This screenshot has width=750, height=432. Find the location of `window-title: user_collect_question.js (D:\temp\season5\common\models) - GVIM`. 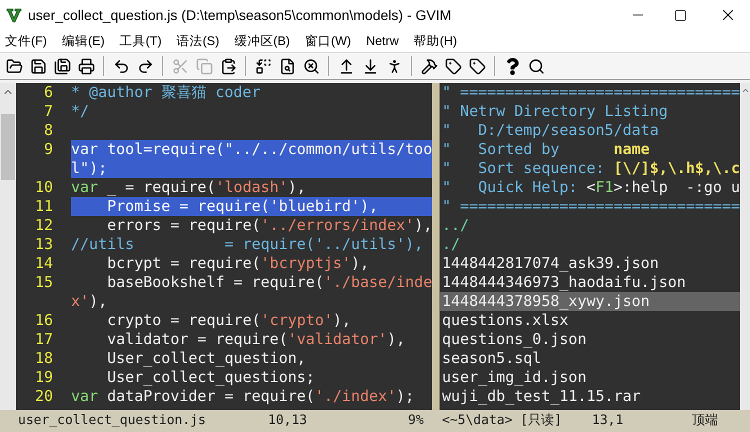

window-title: user_collect_question.js (D:\temp\season5\common\models) - GVIM is located at coordinates (240, 15).